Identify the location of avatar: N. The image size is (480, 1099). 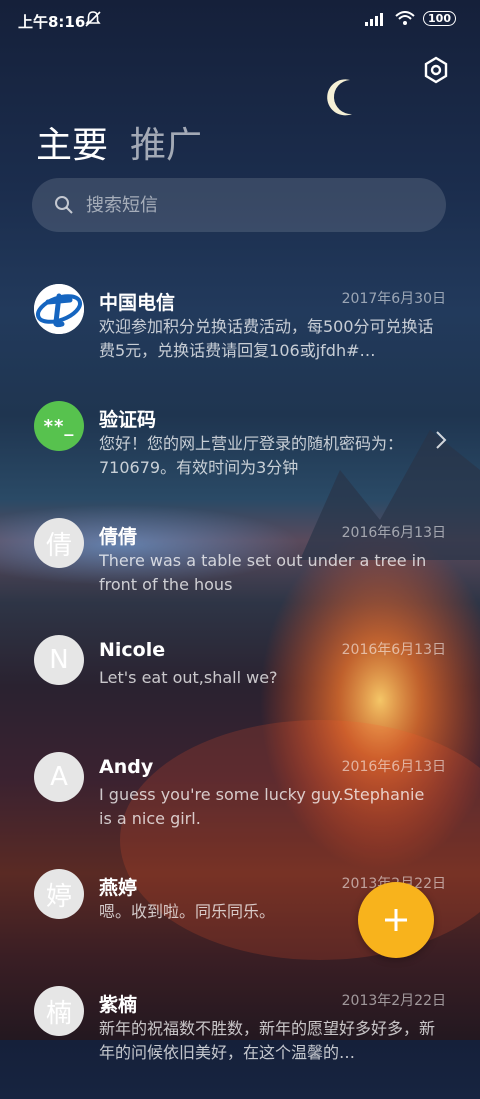
(59, 660).